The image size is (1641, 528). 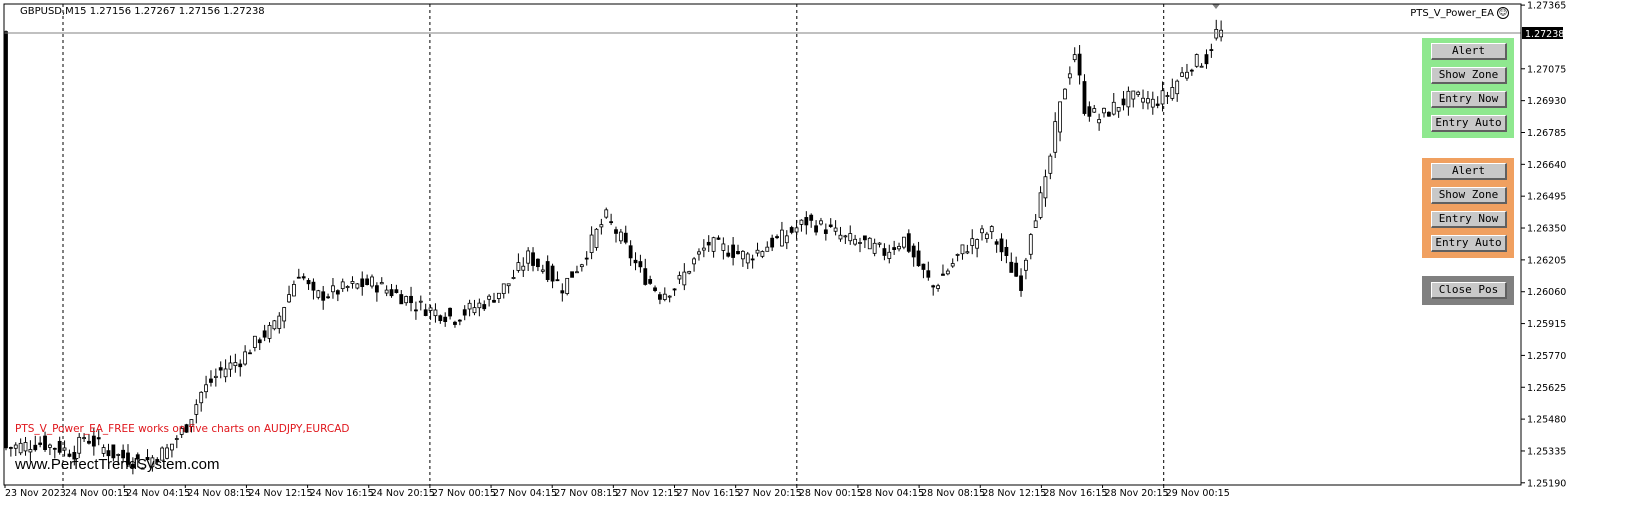 What do you see at coordinates (35, 493) in the screenshot?
I see `x-axis-tick-label: 23 Nov 2023` at bounding box center [35, 493].